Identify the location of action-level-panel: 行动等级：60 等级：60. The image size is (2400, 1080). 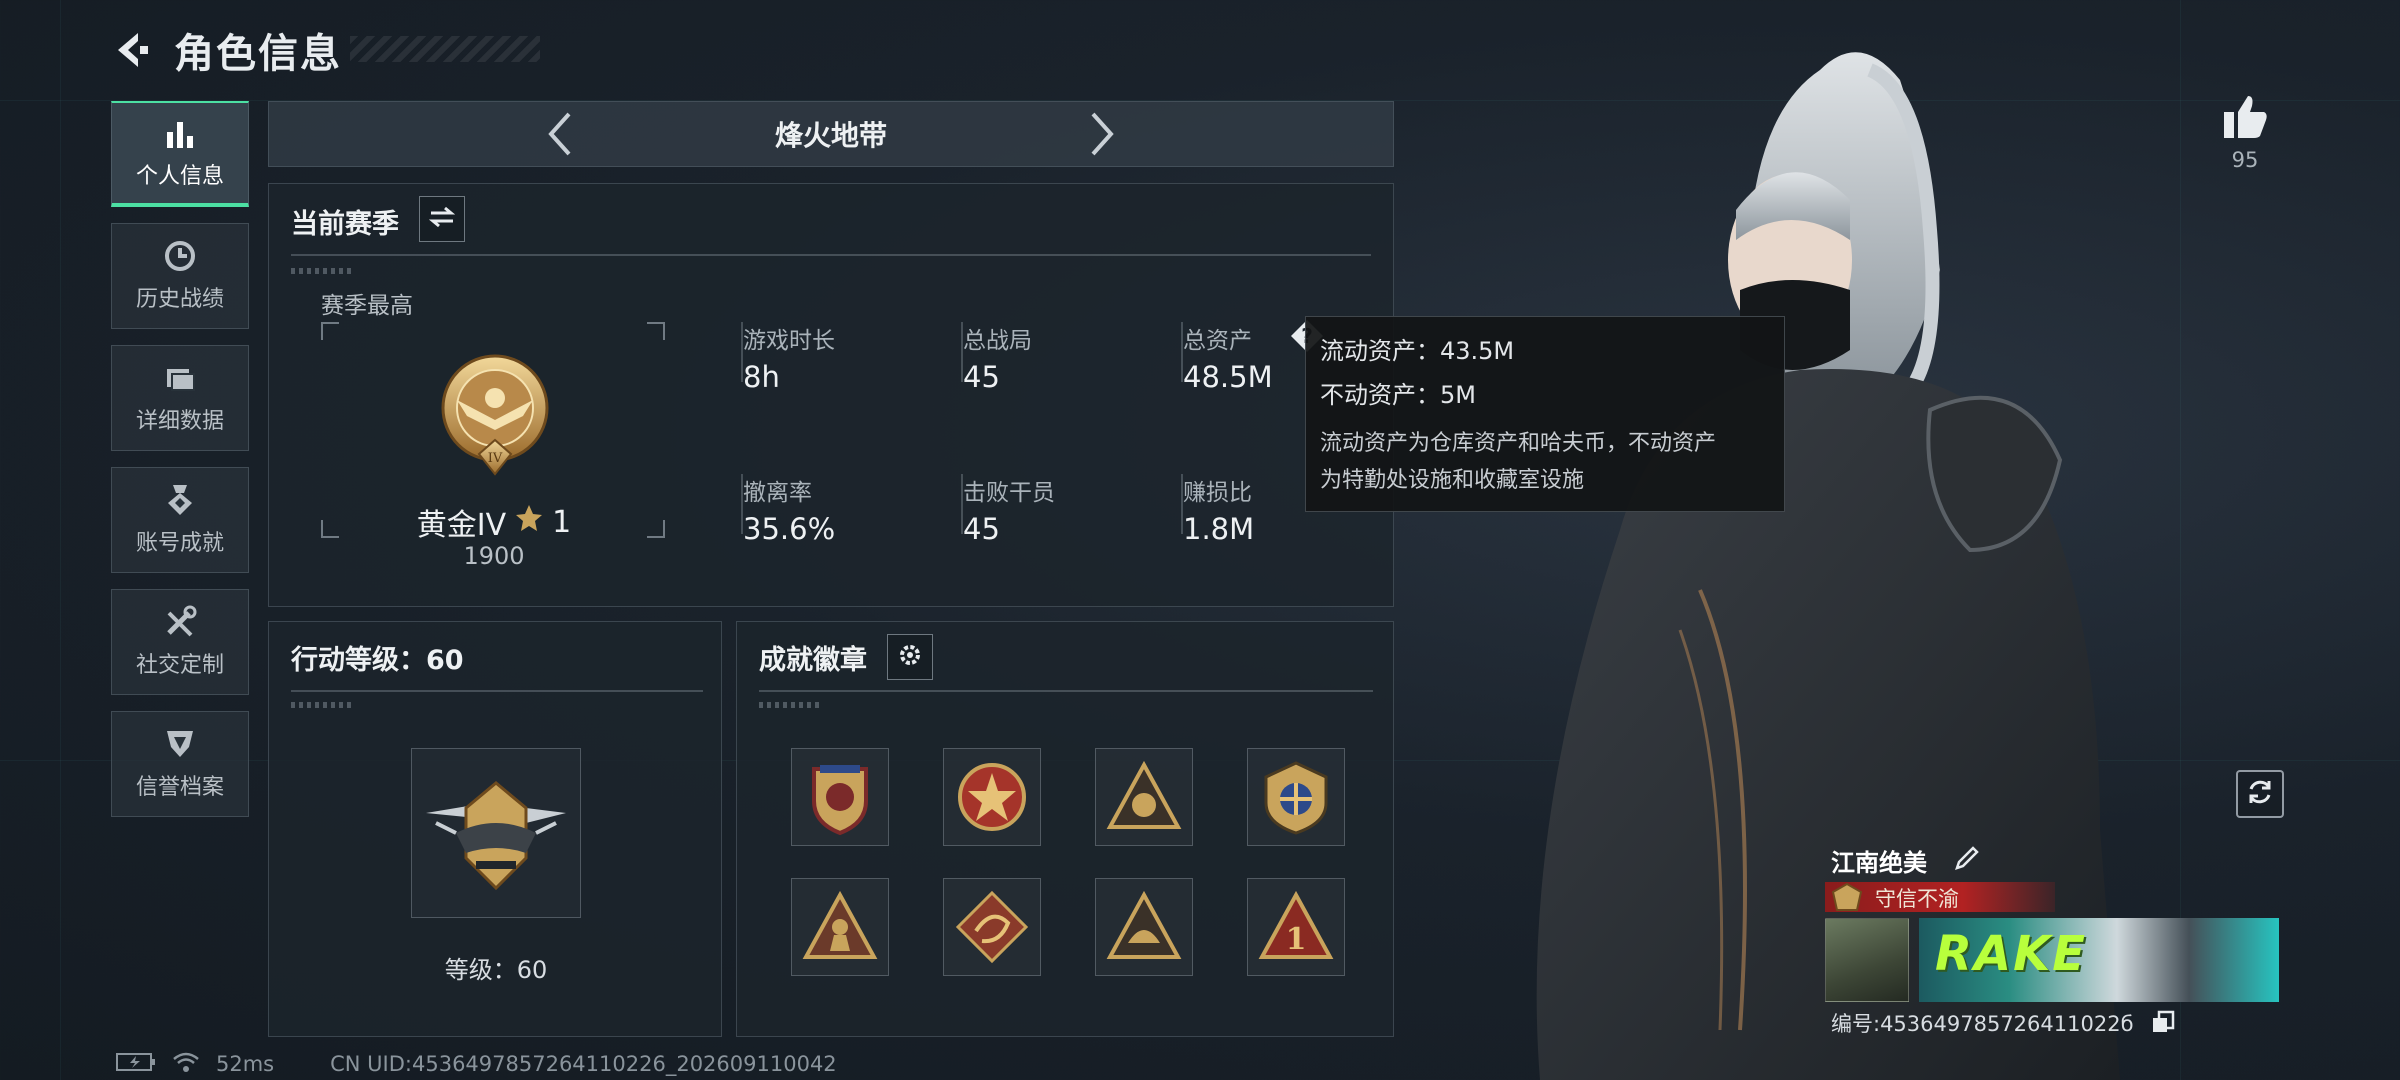
(495, 829).